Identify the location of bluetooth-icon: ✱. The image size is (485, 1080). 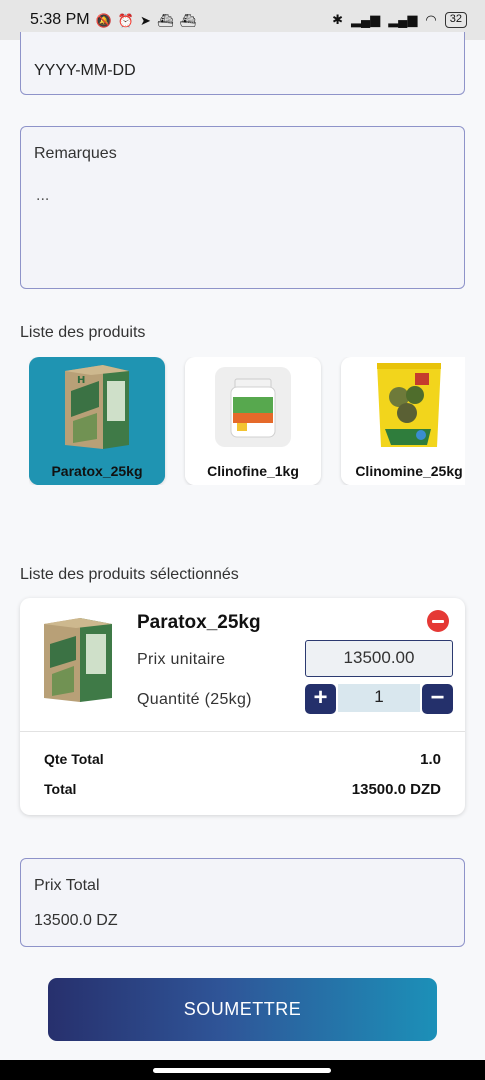
(337, 19).